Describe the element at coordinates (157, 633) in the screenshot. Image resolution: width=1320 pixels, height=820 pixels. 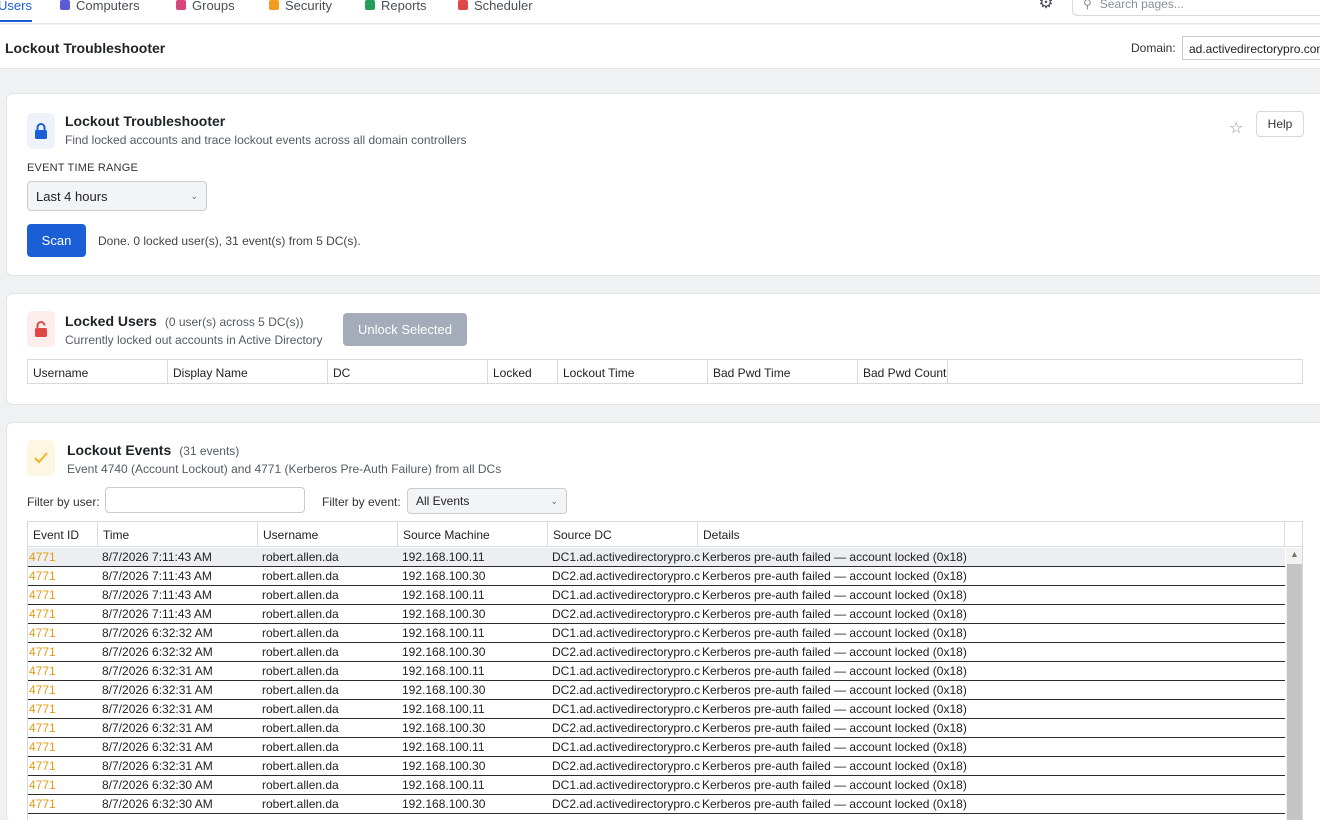
I see `time-cell: 8/7/2026 6:32:32 AM` at that location.